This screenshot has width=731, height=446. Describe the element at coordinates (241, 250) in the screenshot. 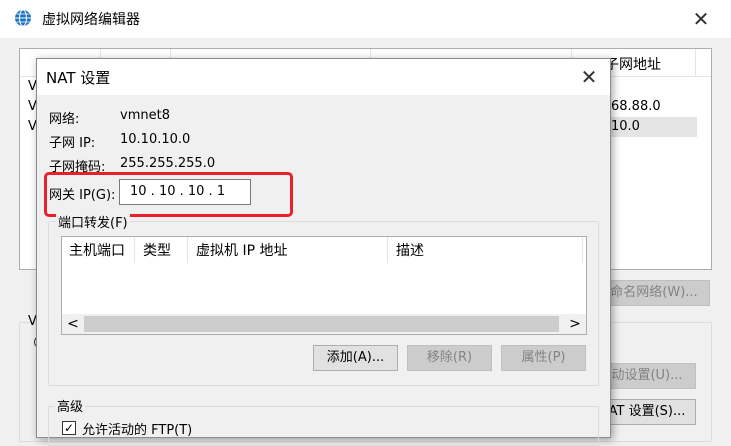

I see `column-header-vm-ip: 虚拟机 IP 地址` at that location.